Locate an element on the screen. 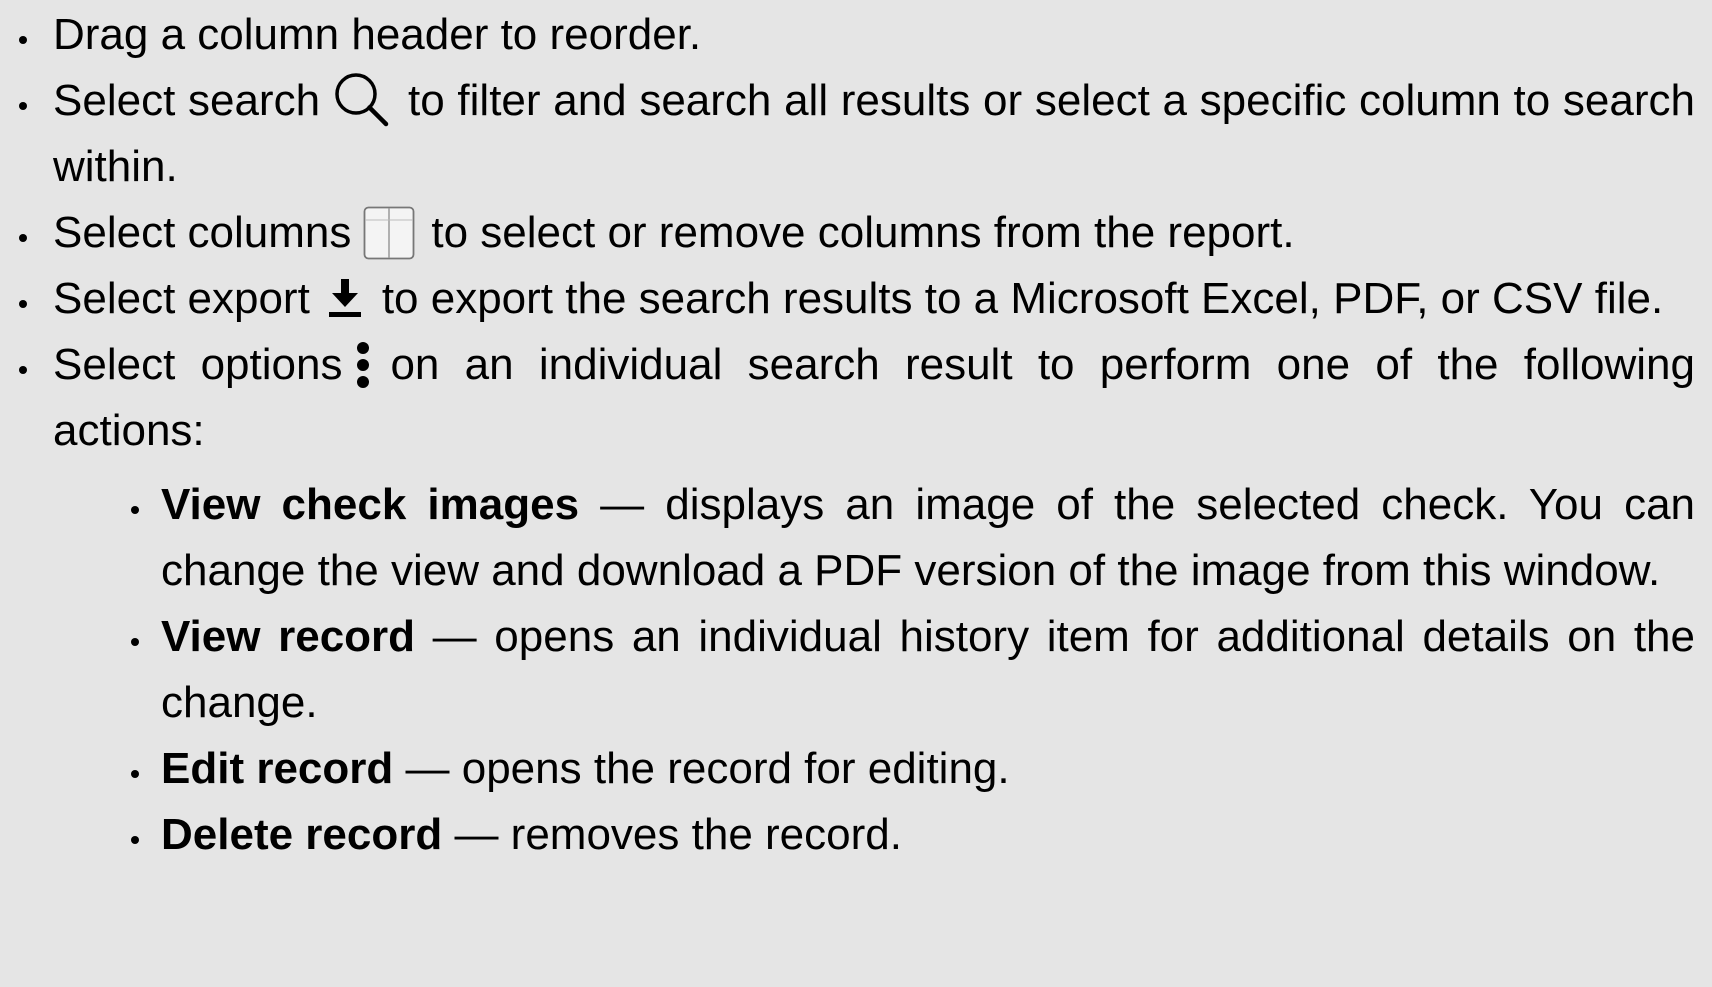 The height and width of the screenshot is (987, 1712). action-term: Edit record is located at coordinates (277, 768).